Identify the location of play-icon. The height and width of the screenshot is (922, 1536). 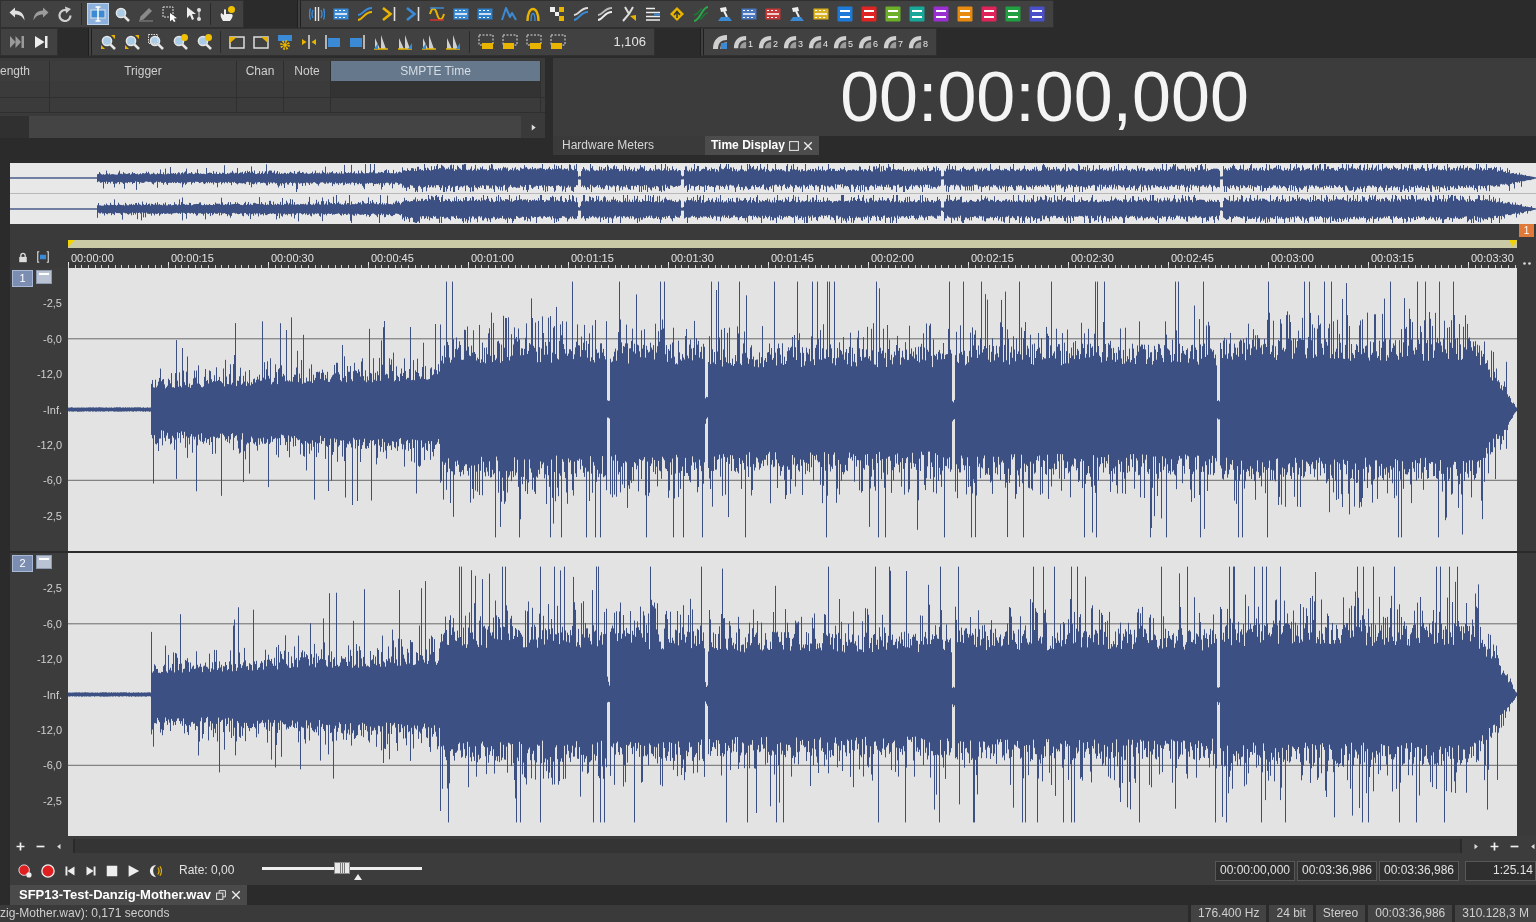
(133, 870).